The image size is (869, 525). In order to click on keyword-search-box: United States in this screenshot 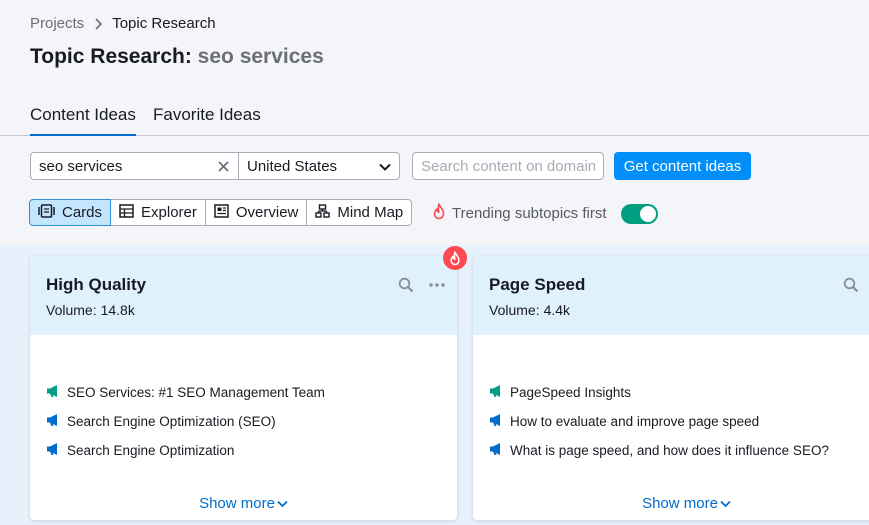, I will do `click(215, 166)`.